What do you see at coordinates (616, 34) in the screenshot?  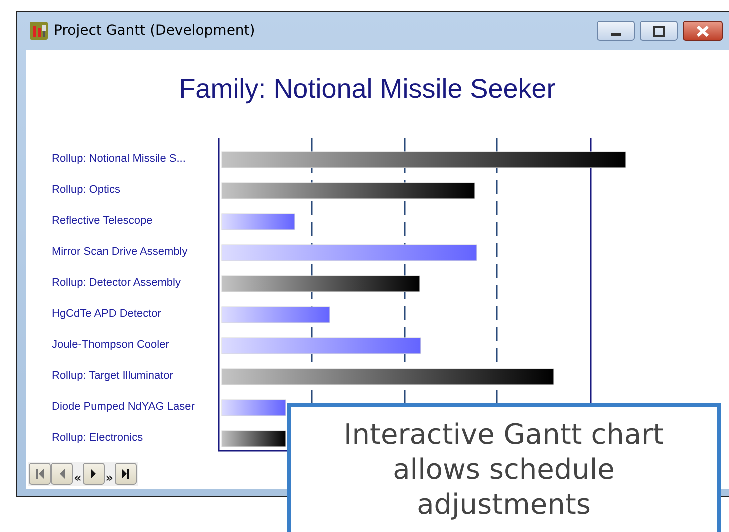 I see `minimize-icon` at bounding box center [616, 34].